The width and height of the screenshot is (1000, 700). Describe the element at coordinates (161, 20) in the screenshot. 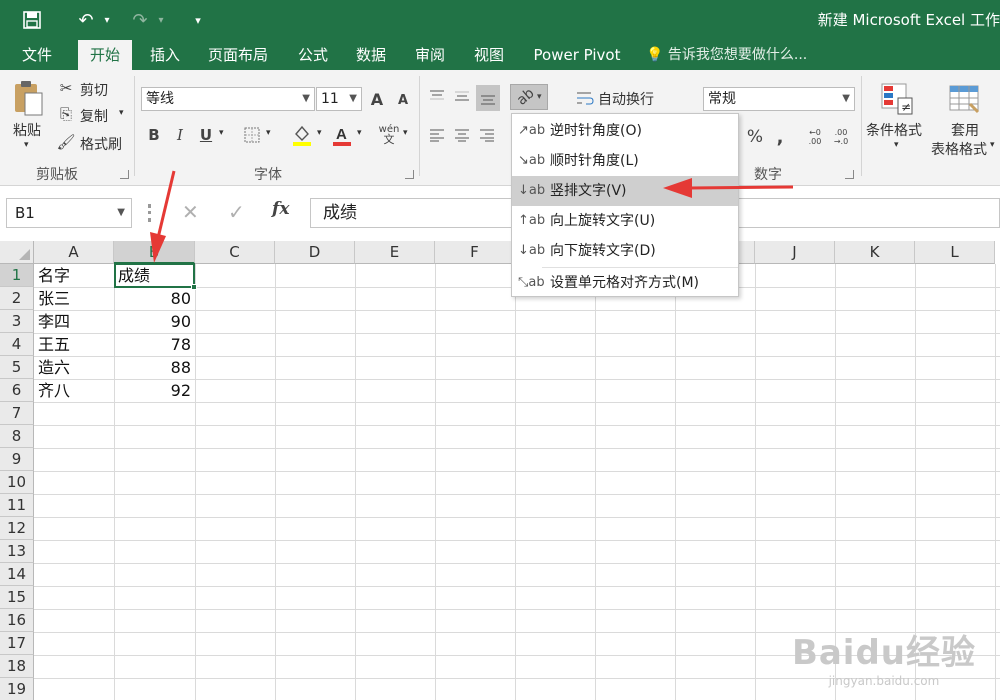

I see `redo-dropdown-icon: ▾` at that location.